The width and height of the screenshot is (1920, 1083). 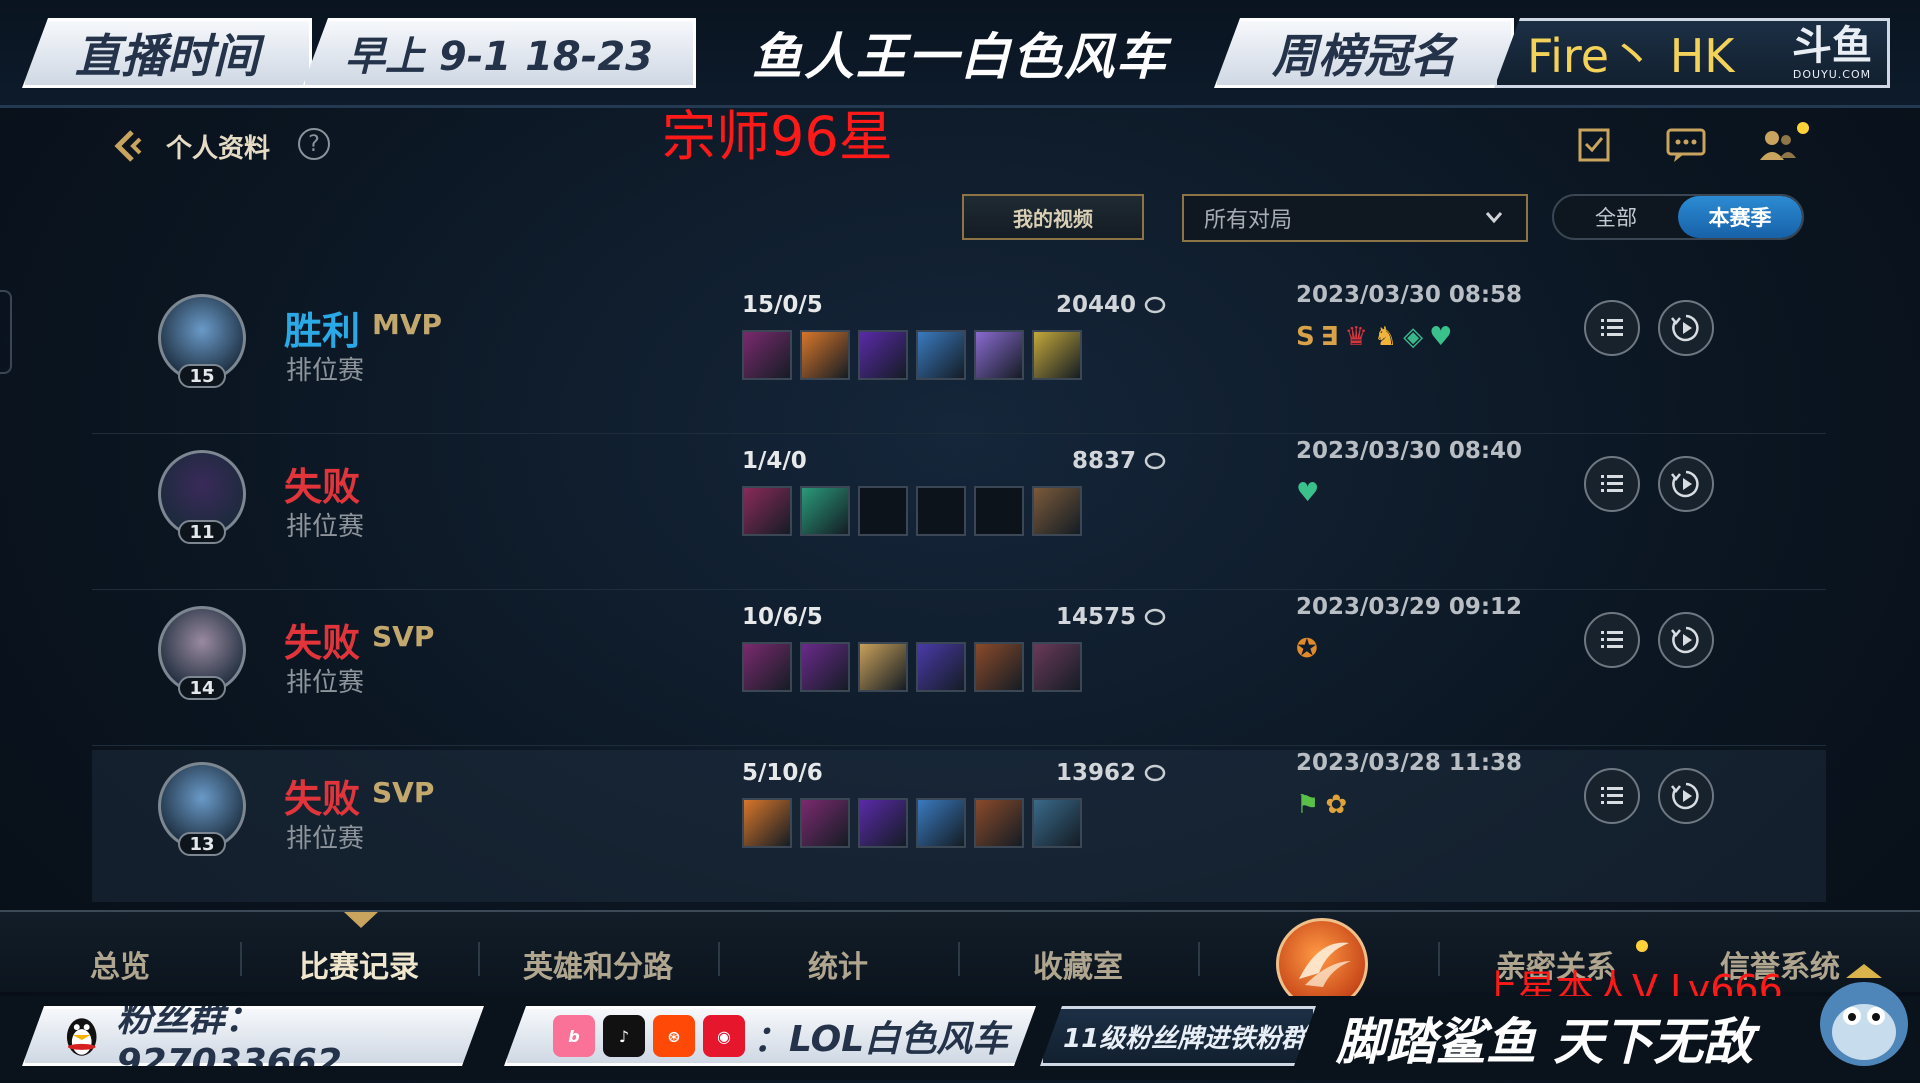 I want to click on friends-icon, so click(x=1778, y=144).